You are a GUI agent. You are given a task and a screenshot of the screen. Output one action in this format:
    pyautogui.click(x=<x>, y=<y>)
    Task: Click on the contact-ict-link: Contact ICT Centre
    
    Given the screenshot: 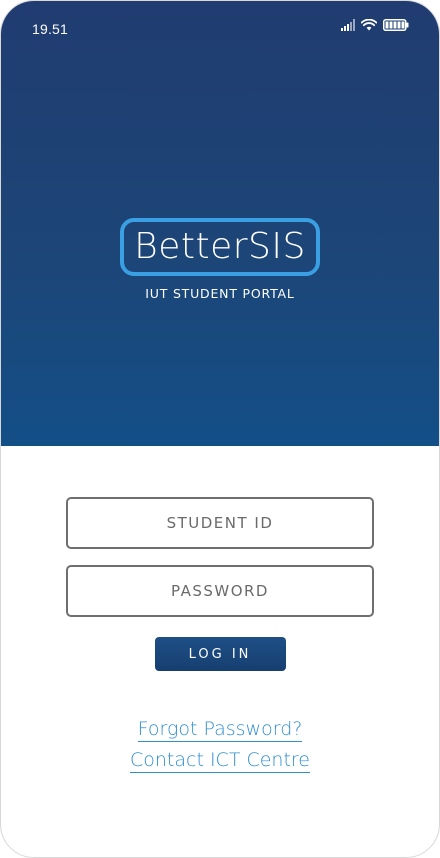 What is the action you would take?
    pyautogui.click(x=219, y=761)
    